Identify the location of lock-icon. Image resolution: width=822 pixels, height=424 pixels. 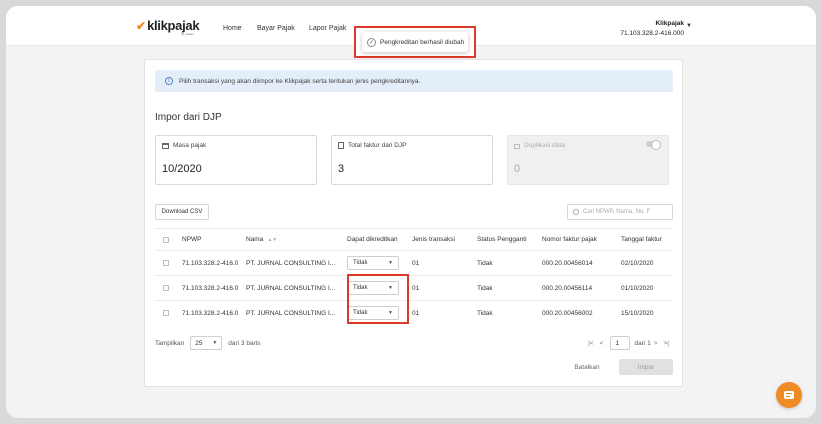
(517, 146).